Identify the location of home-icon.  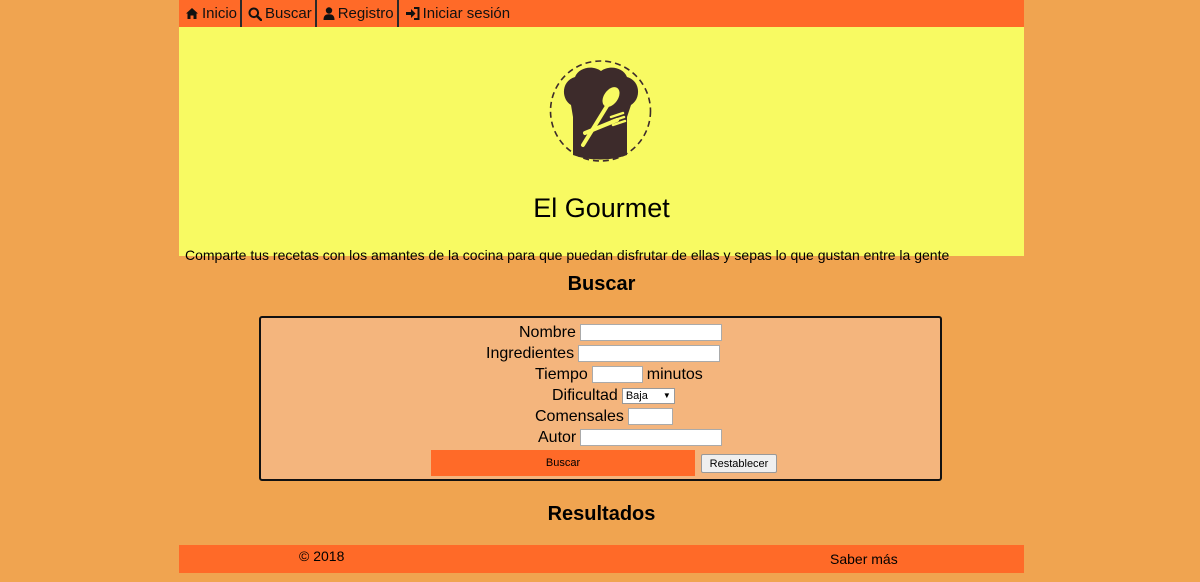
(192, 13).